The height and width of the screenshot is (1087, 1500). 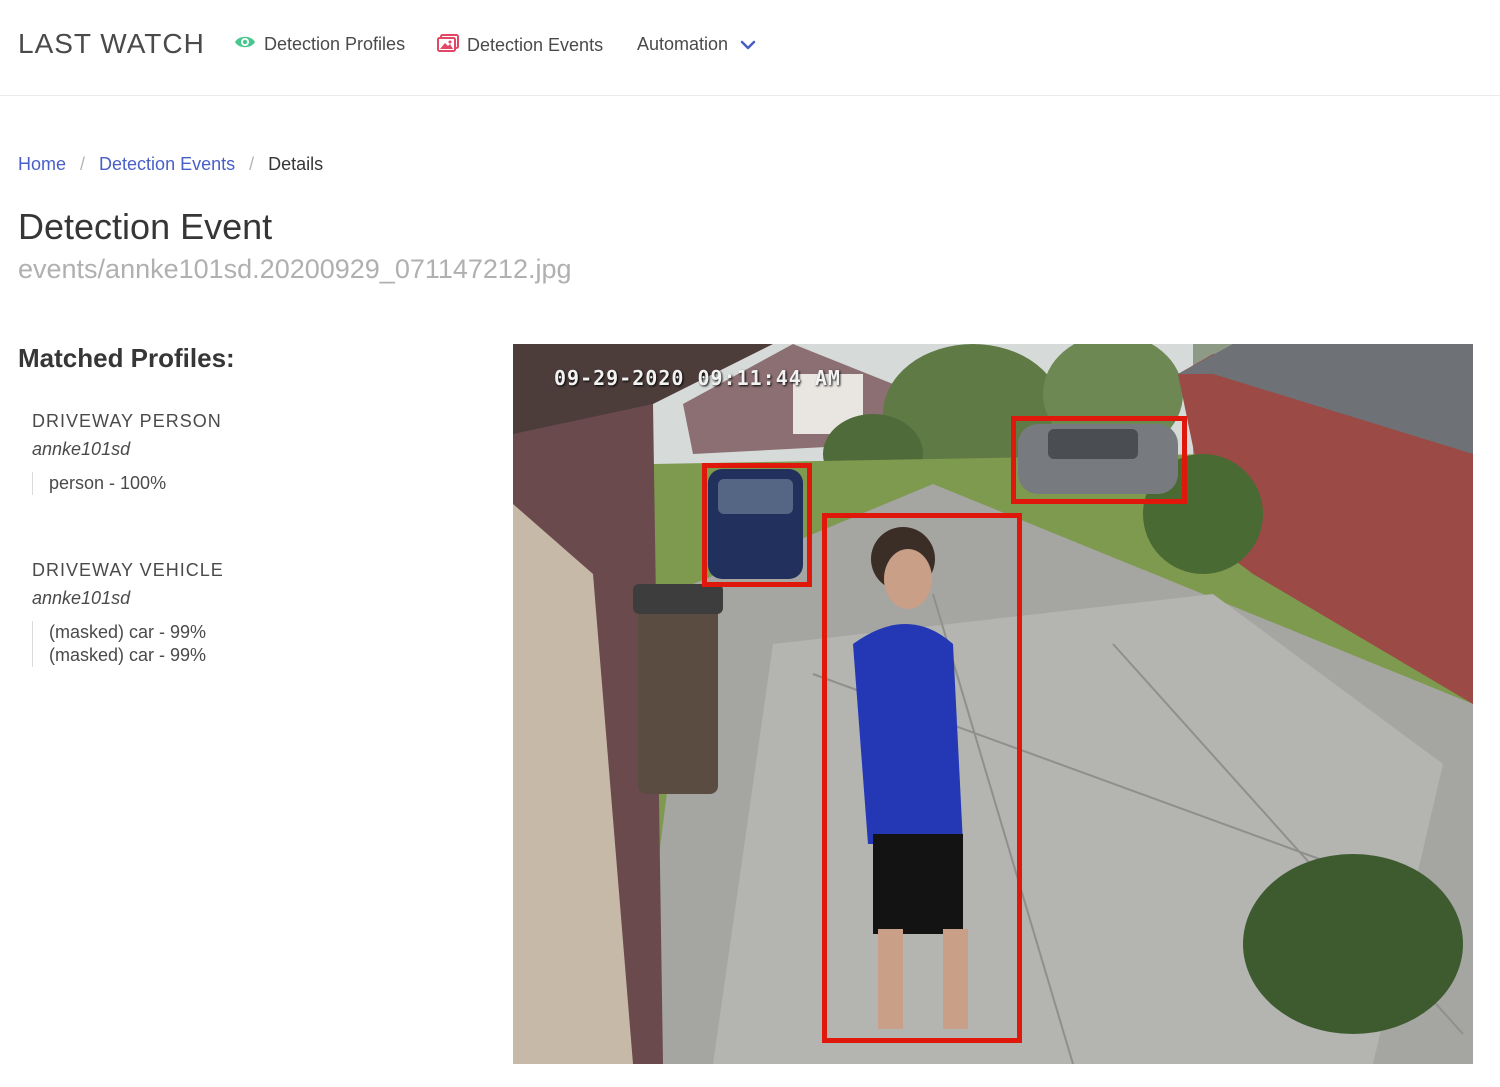 What do you see at coordinates (748, 44) in the screenshot?
I see `chevron-down-icon` at bounding box center [748, 44].